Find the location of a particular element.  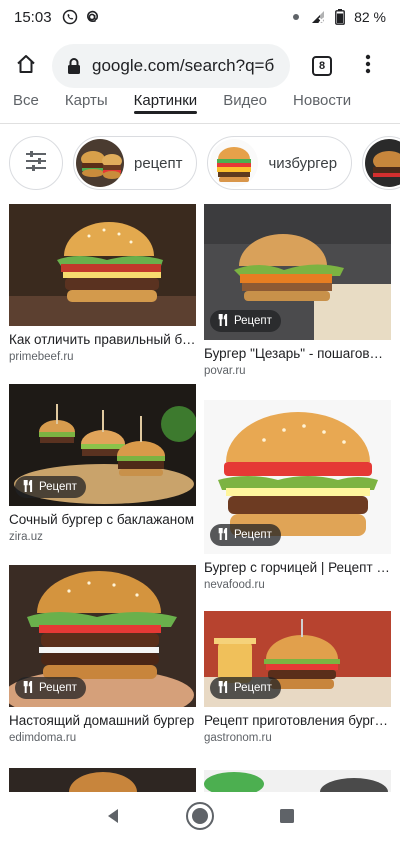

system-nav-bar is located at coordinates (200, 818).